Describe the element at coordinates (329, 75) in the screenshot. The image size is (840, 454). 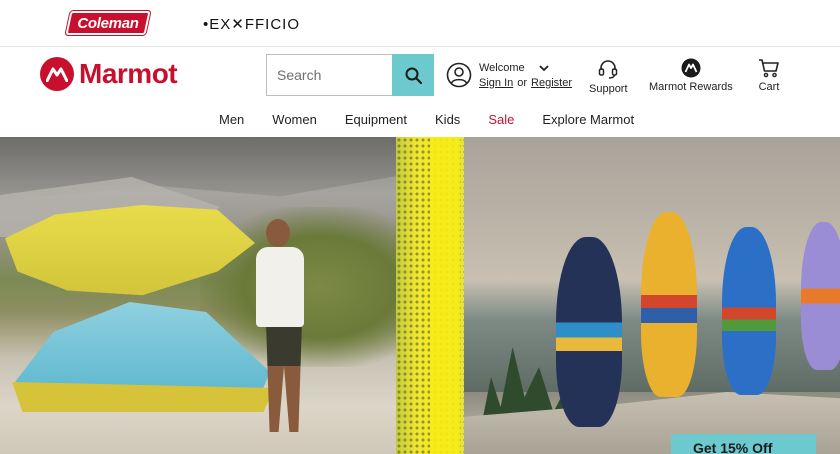
I see `search-input` at that location.